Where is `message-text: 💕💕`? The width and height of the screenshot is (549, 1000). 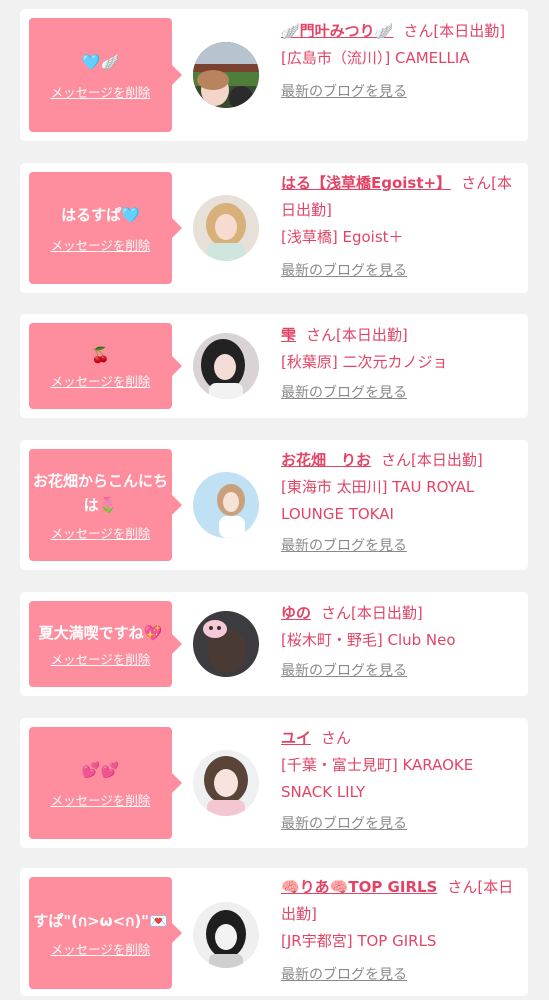 message-text: 💕💕 is located at coordinates (100, 769).